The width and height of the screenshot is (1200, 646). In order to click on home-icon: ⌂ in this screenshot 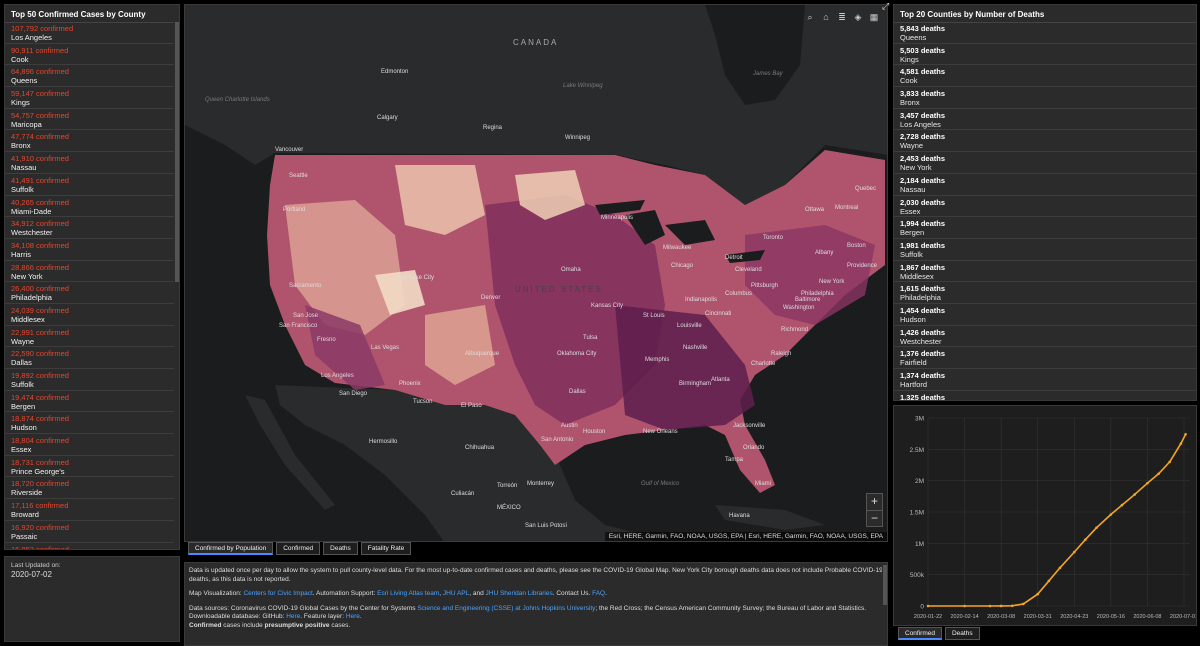, I will do `click(826, 17)`.